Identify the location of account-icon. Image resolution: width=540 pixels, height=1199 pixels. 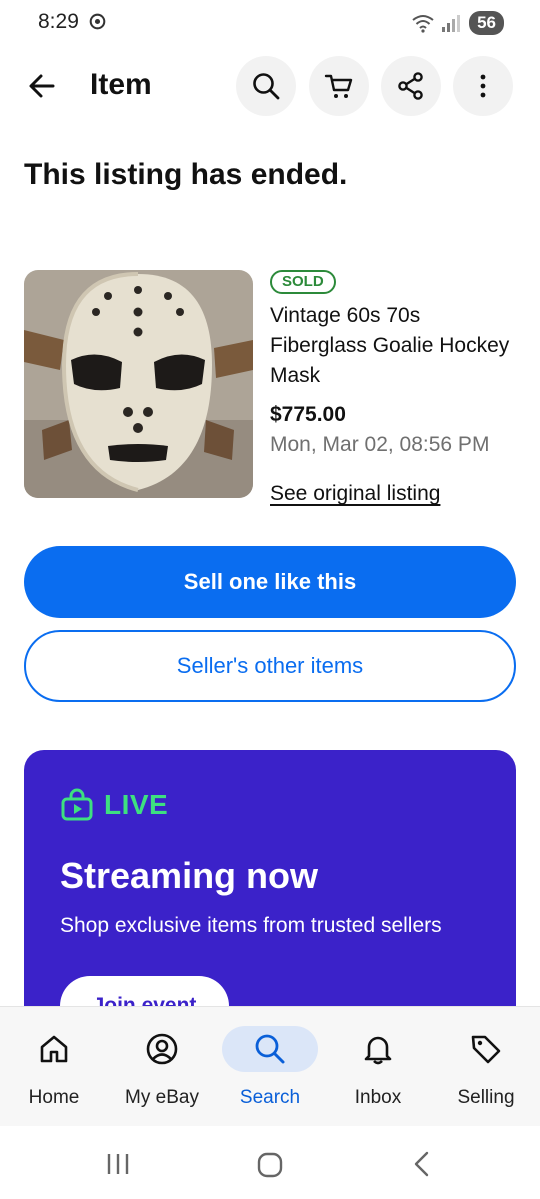
(162, 1049).